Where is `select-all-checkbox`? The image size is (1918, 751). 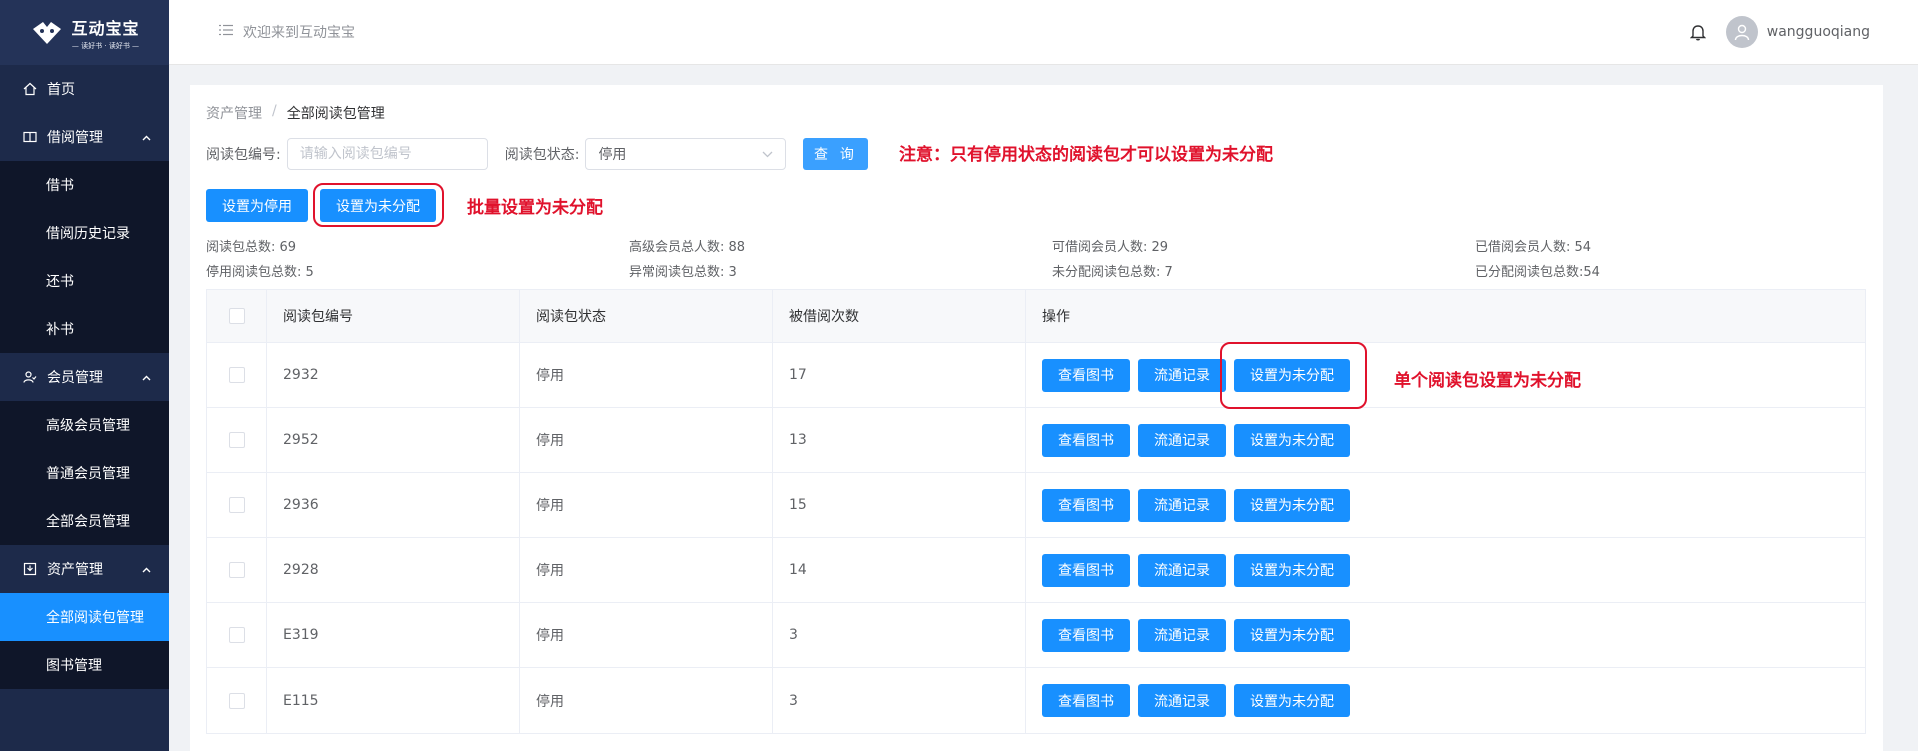
select-all-checkbox is located at coordinates (236, 316).